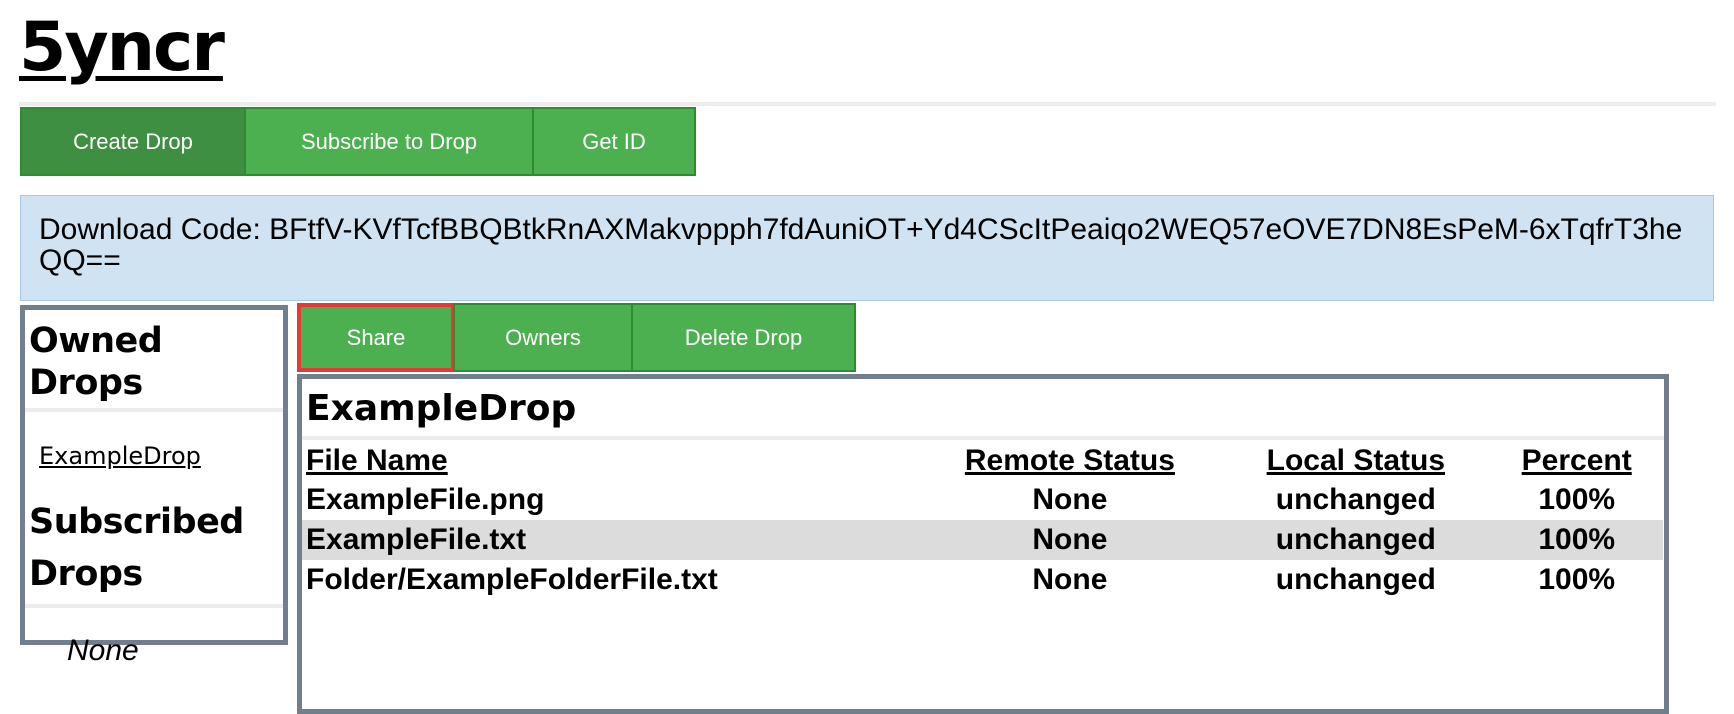 This screenshot has width=1734, height=714. I want to click on owners-button: Owners, so click(543, 337).